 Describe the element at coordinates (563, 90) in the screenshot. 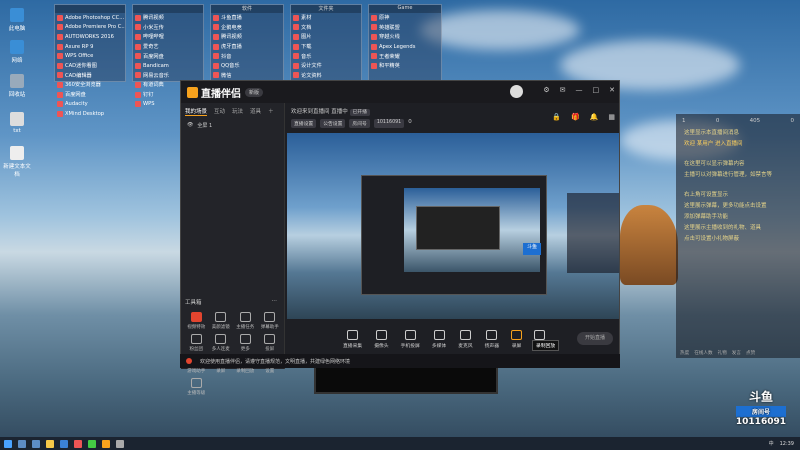

I see `message-icon: ✉` at that location.